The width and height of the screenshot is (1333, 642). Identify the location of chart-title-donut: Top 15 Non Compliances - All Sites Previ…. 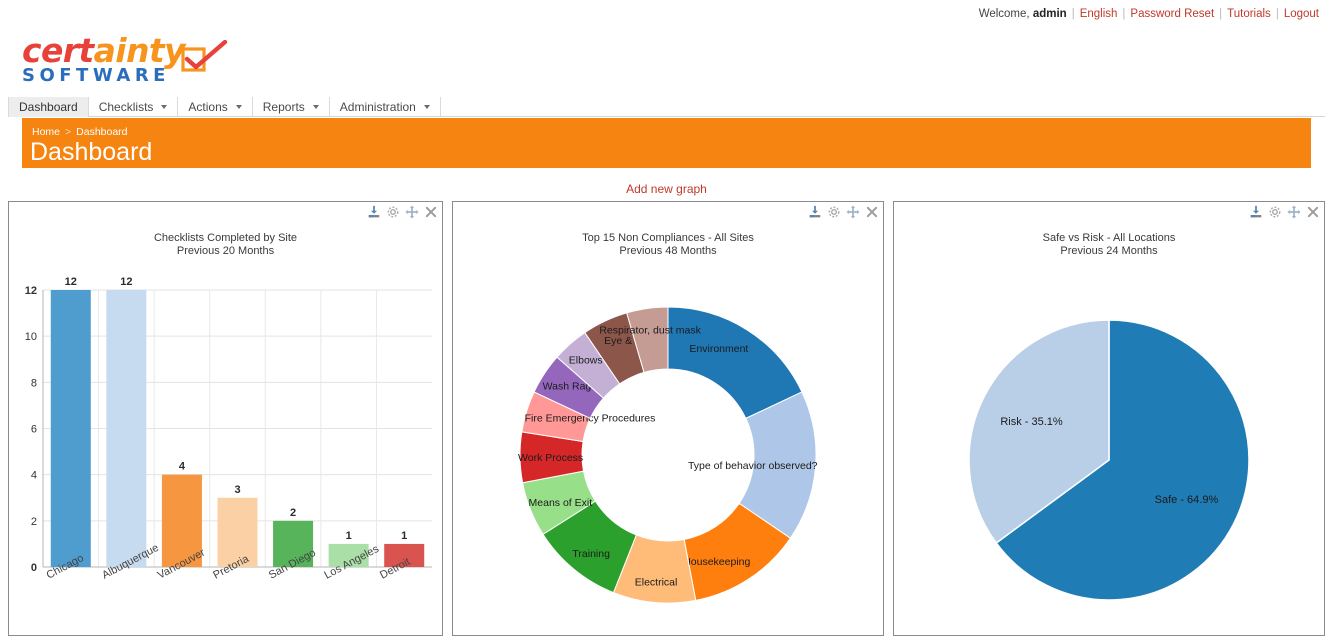
(668, 245).